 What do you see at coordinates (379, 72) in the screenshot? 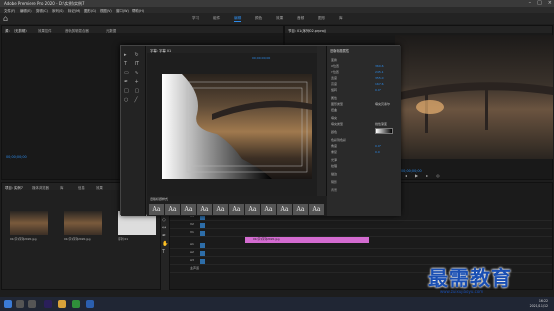
I see `prop-value: 245.1` at bounding box center [379, 72].